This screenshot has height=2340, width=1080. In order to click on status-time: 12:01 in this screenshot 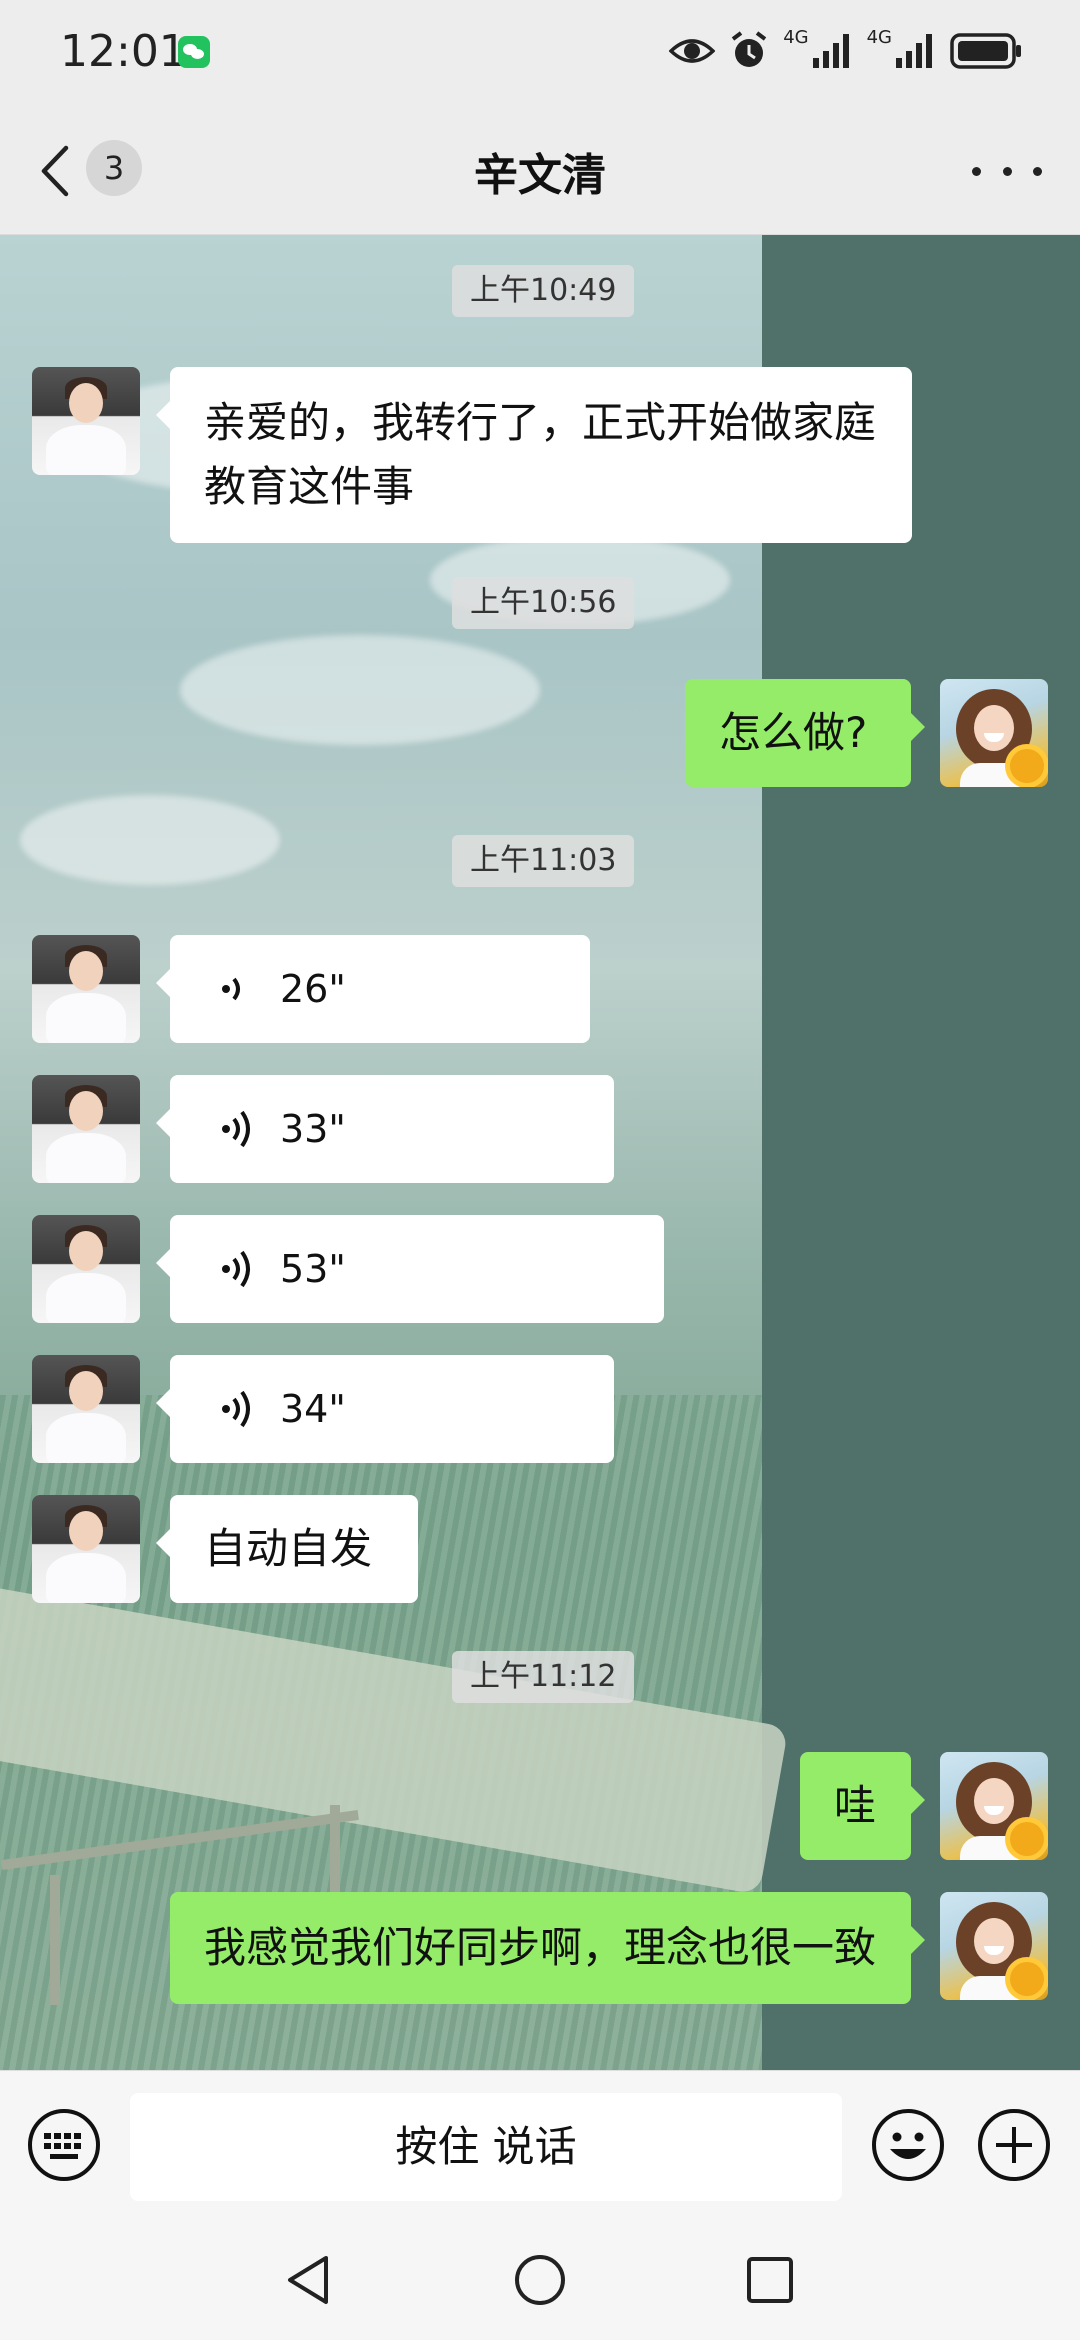, I will do `click(123, 51)`.